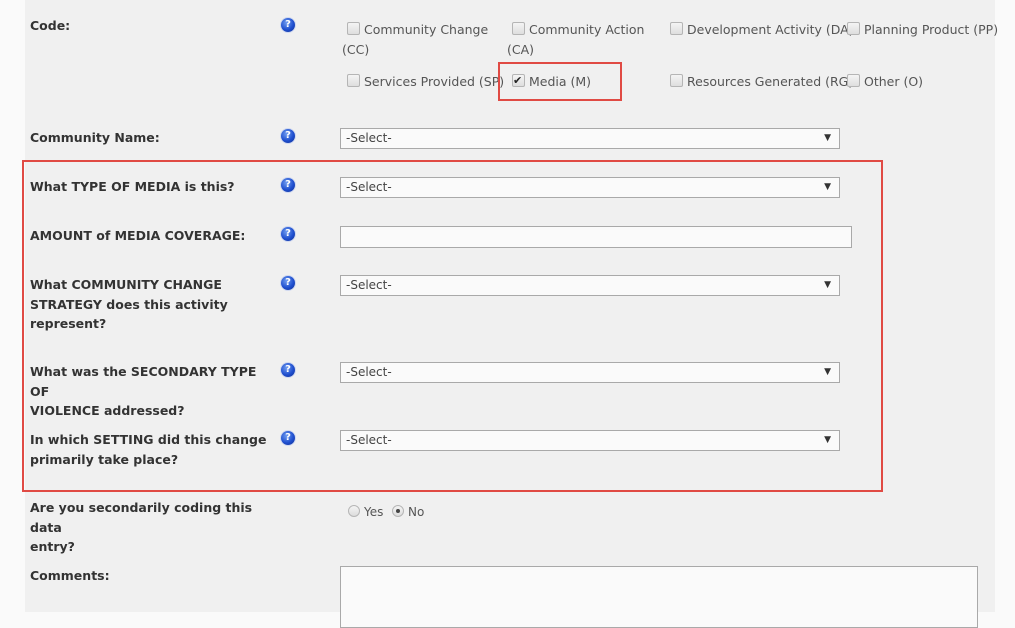 The height and width of the screenshot is (628, 1015). Describe the element at coordinates (885, 82) in the screenshot. I see `checkbox-other: Other (O)` at that location.